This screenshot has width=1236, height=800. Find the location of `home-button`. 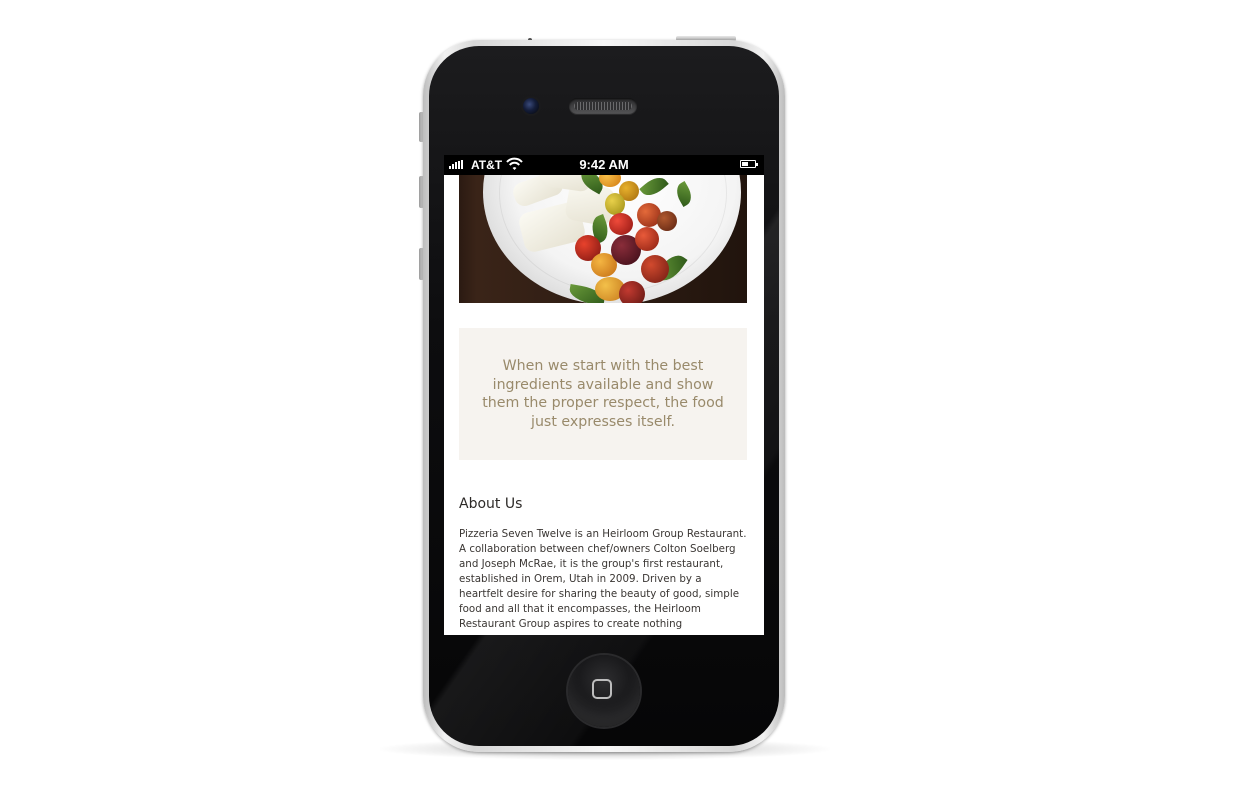

home-button is located at coordinates (604, 691).